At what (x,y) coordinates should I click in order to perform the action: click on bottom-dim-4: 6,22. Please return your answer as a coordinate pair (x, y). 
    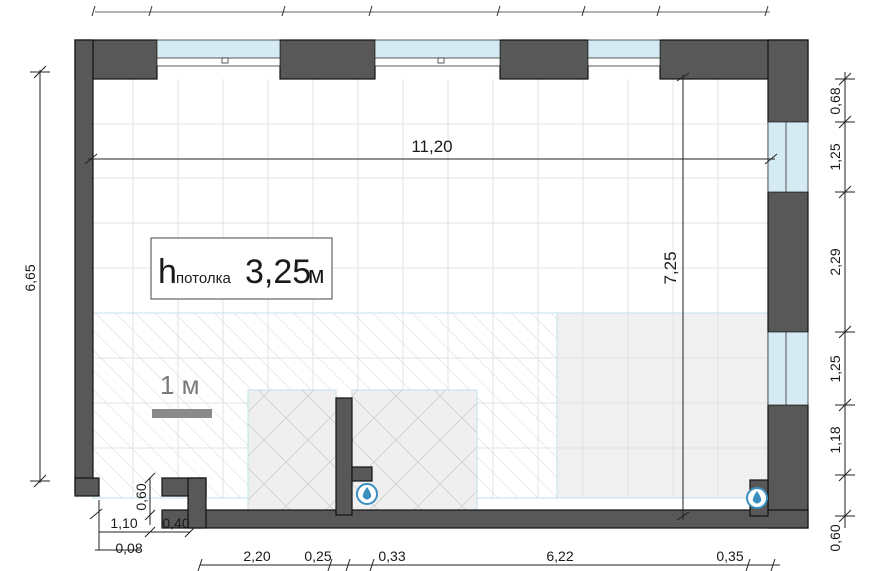
    Looking at the image, I should click on (559, 556).